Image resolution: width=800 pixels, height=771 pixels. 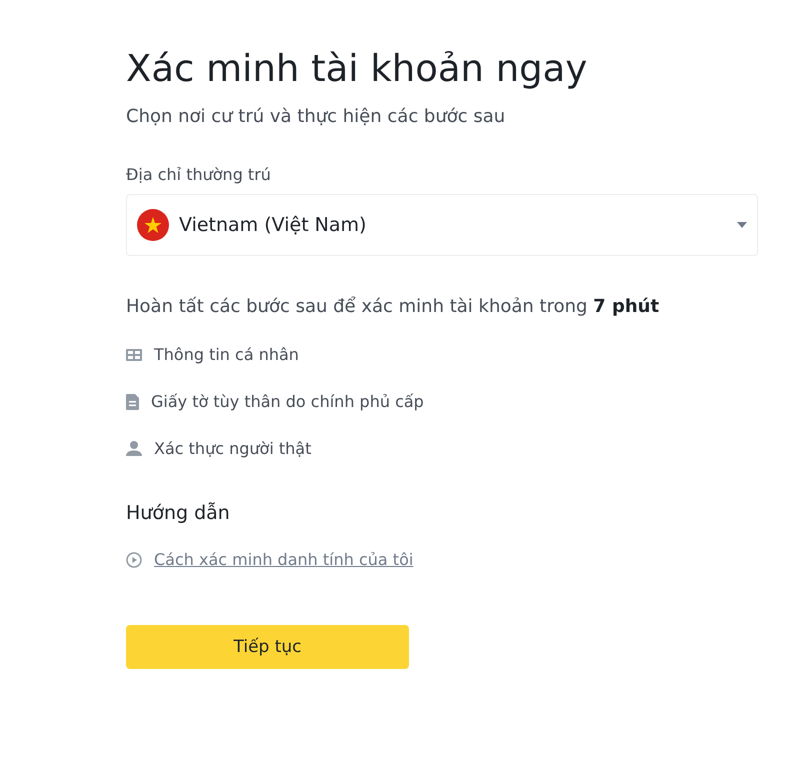 I want to click on step-label: Thông tin cá nhân, so click(x=226, y=354).